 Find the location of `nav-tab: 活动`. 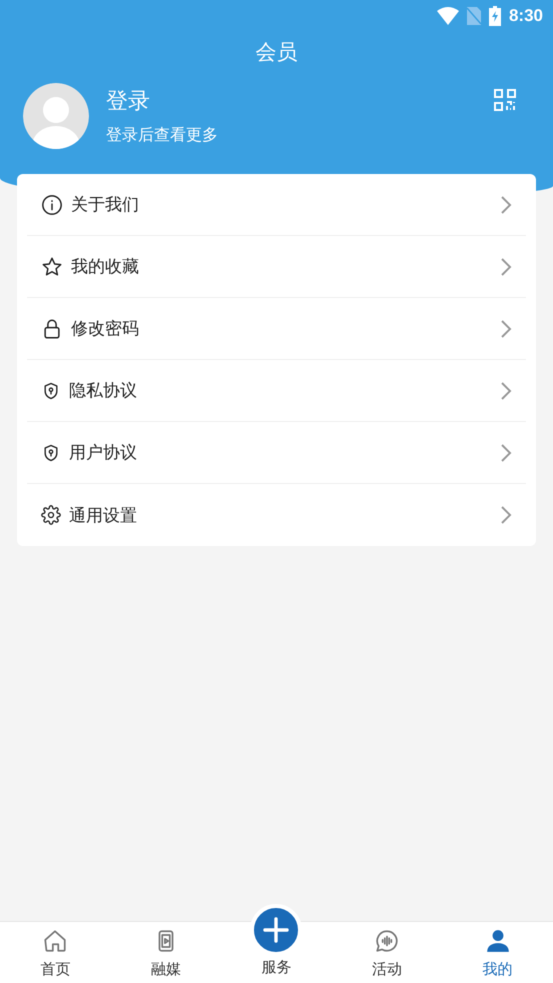

nav-tab: 活动 is located at coordinates (387, 952).